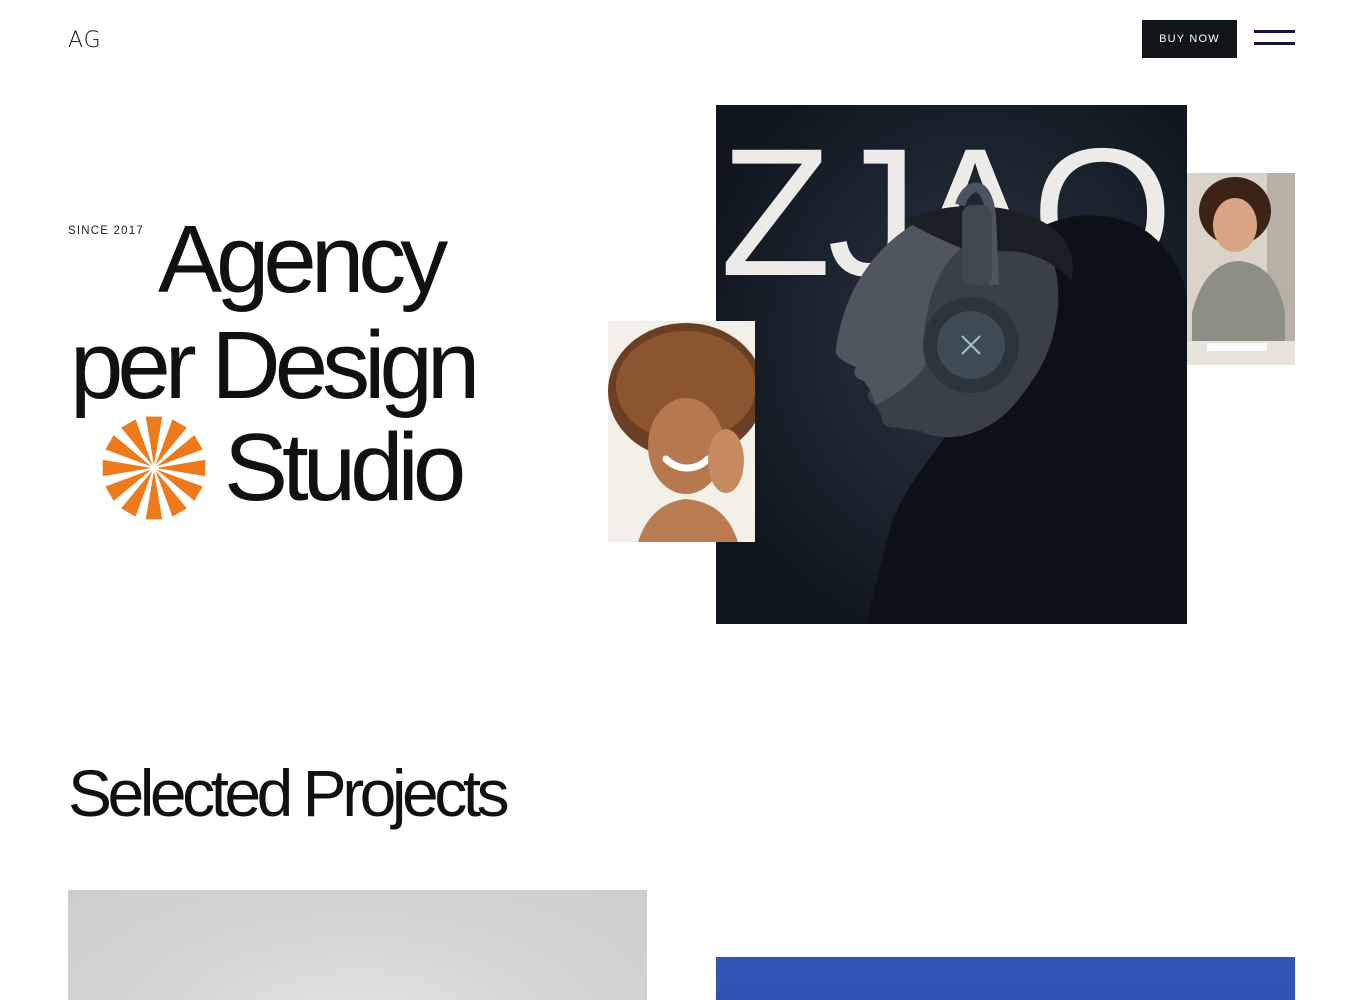  Describe the element at coordinates (85, 40) in the screenshot. I see `brand-logo: AG` at that location.